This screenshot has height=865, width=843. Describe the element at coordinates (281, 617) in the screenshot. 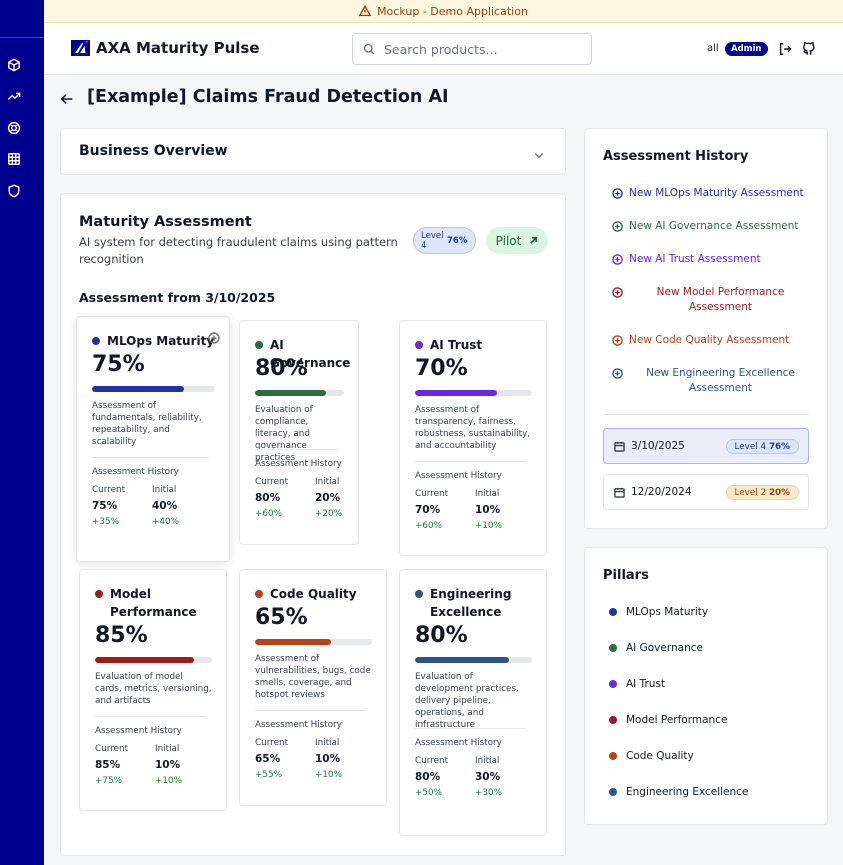

I see `pillar-score: 65%` at that location.